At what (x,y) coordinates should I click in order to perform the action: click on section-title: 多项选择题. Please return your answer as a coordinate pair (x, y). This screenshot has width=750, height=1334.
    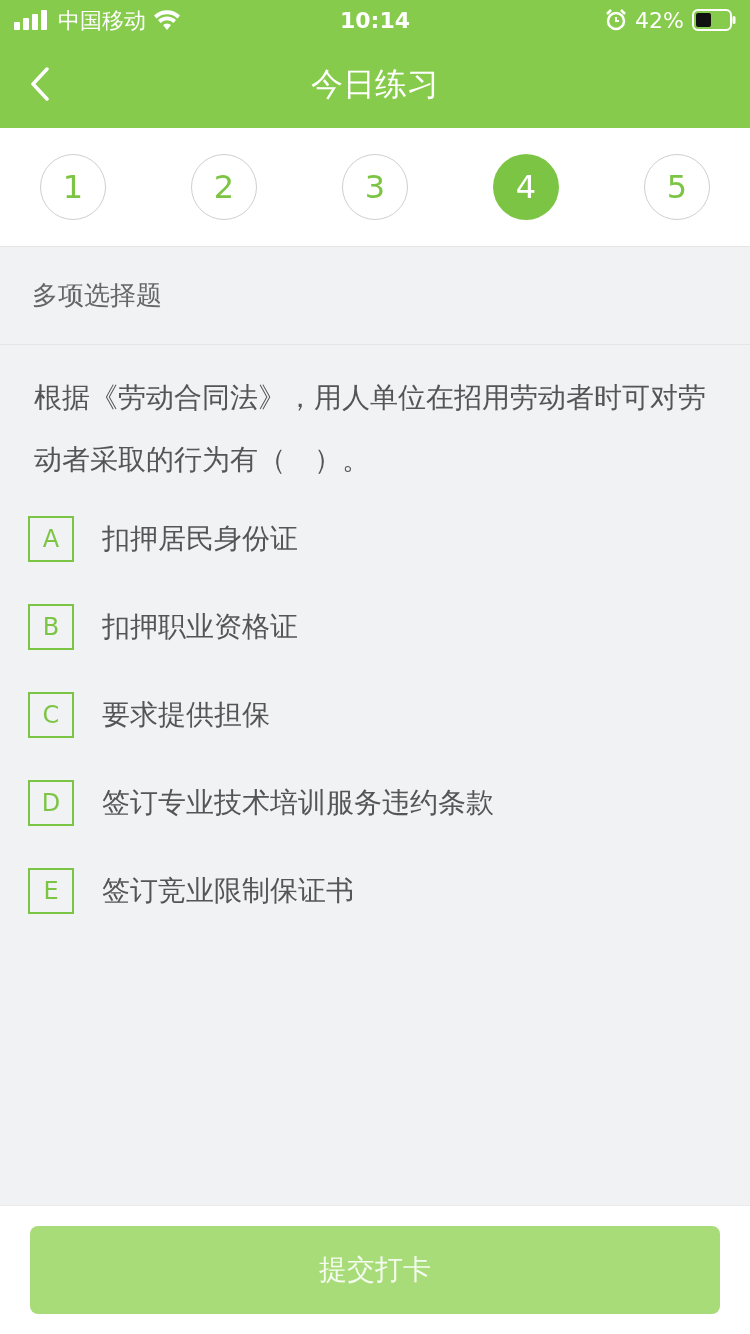
    Looking at the image, I should click on (97, 295).